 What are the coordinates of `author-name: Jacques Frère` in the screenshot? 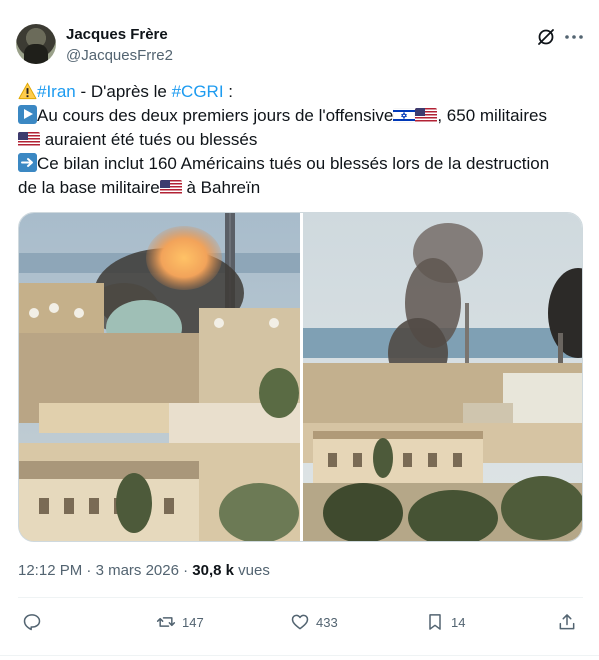 It's located at (117, 34).